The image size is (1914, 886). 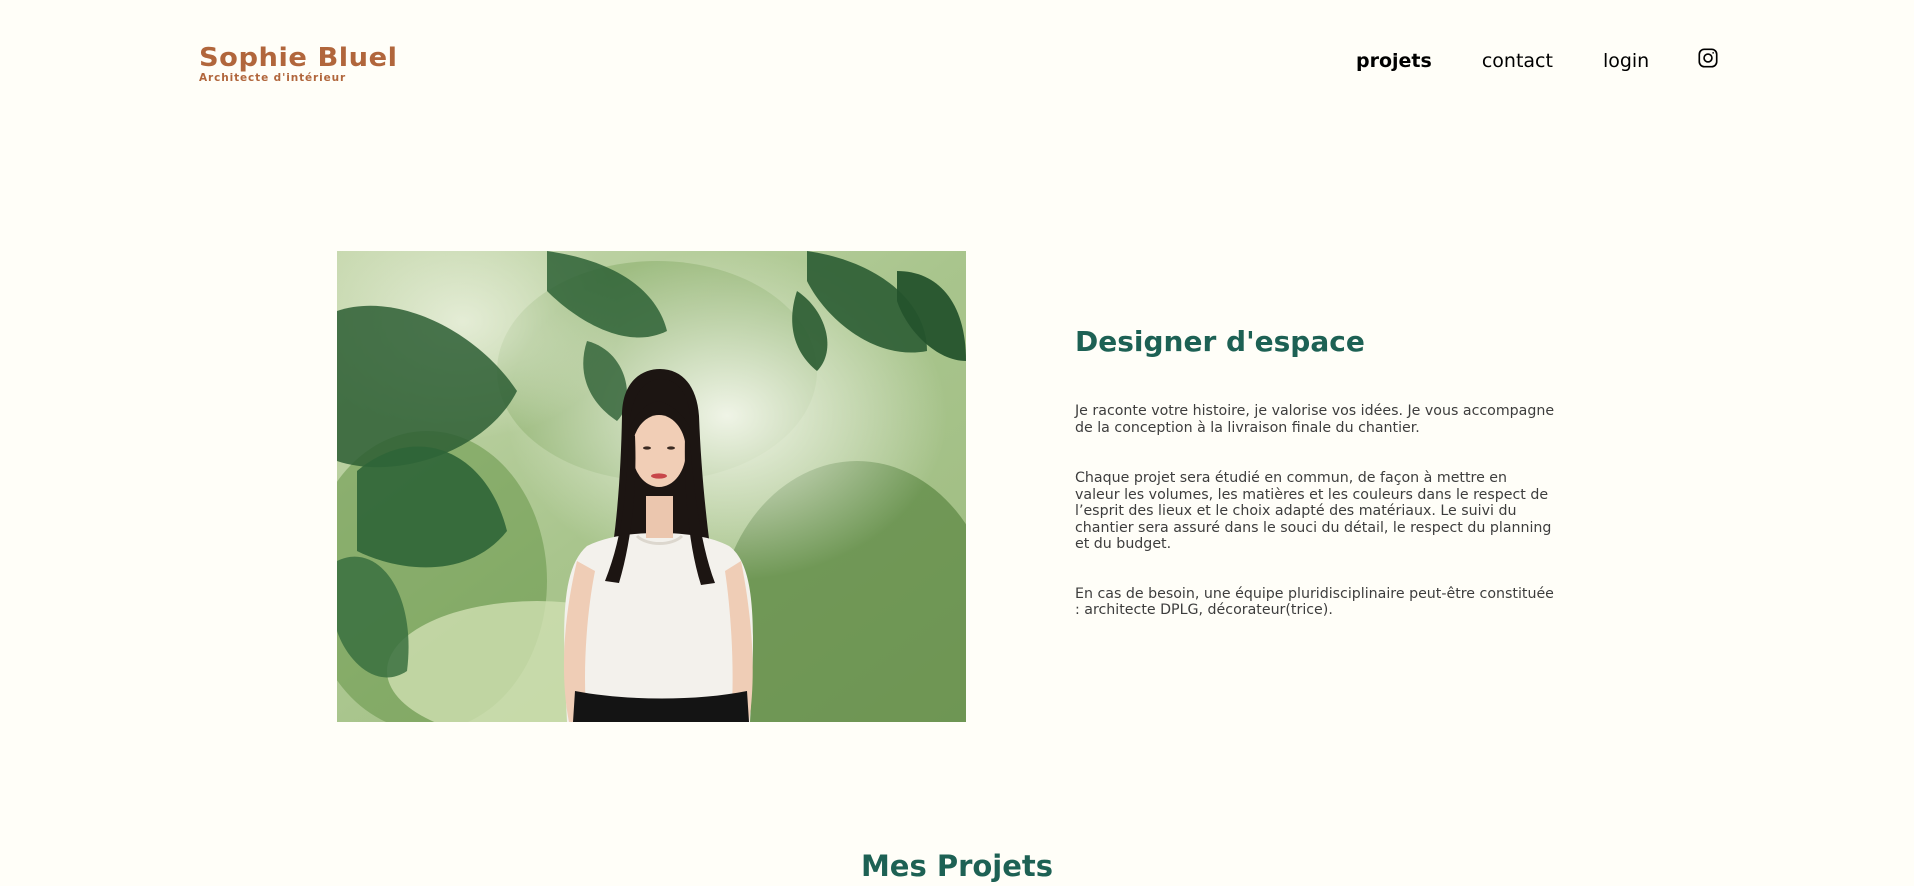 I want to click on main-nav: projets contact login, so click(x=1537, y=61).